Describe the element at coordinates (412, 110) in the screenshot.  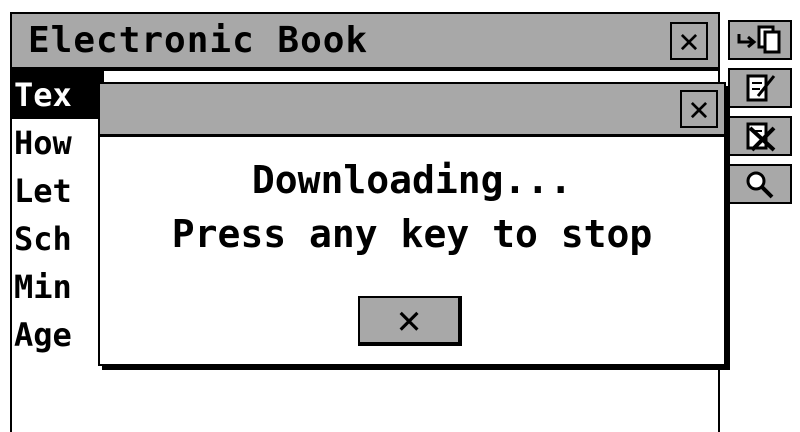
I see `dialog-titlebar: ✕` at that location.